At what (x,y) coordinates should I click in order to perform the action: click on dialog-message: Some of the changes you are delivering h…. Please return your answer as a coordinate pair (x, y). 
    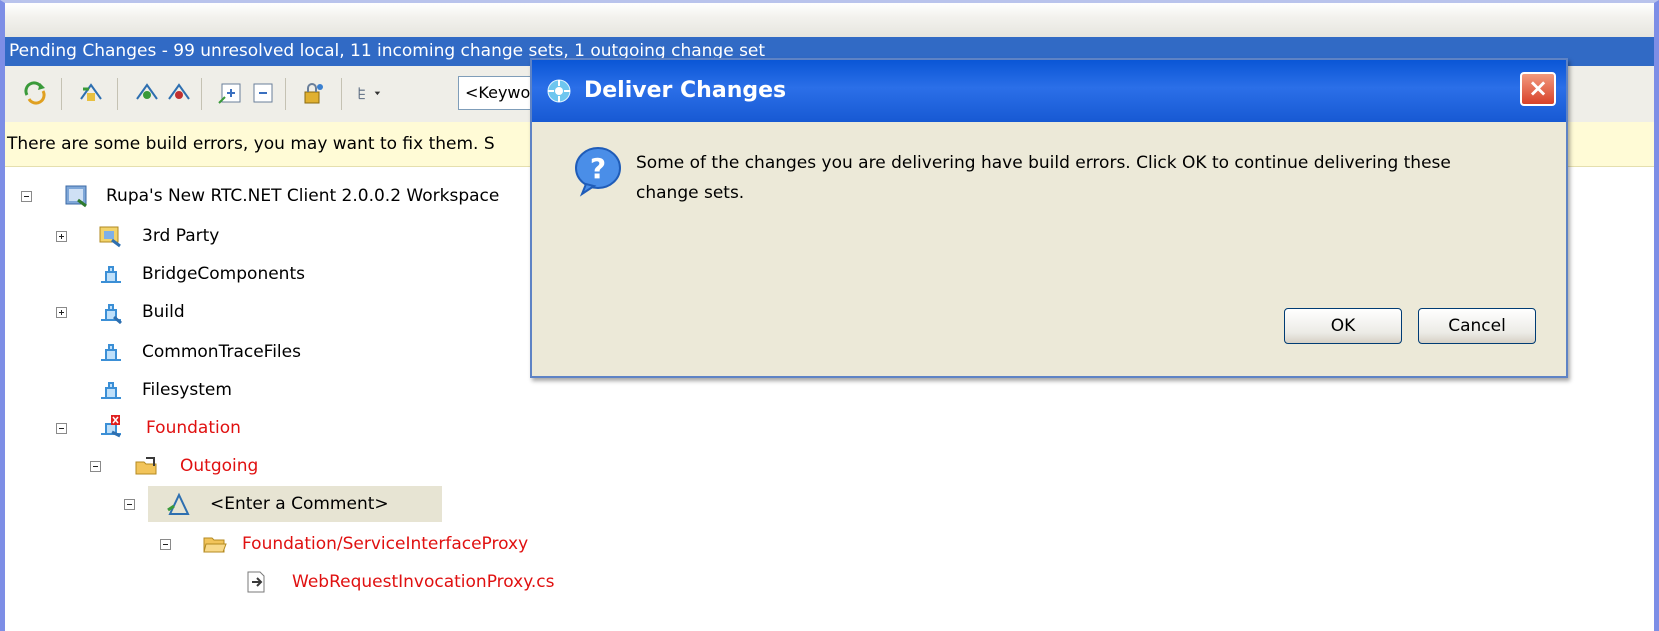
    Looking at the image, I should click on (1043, 178).